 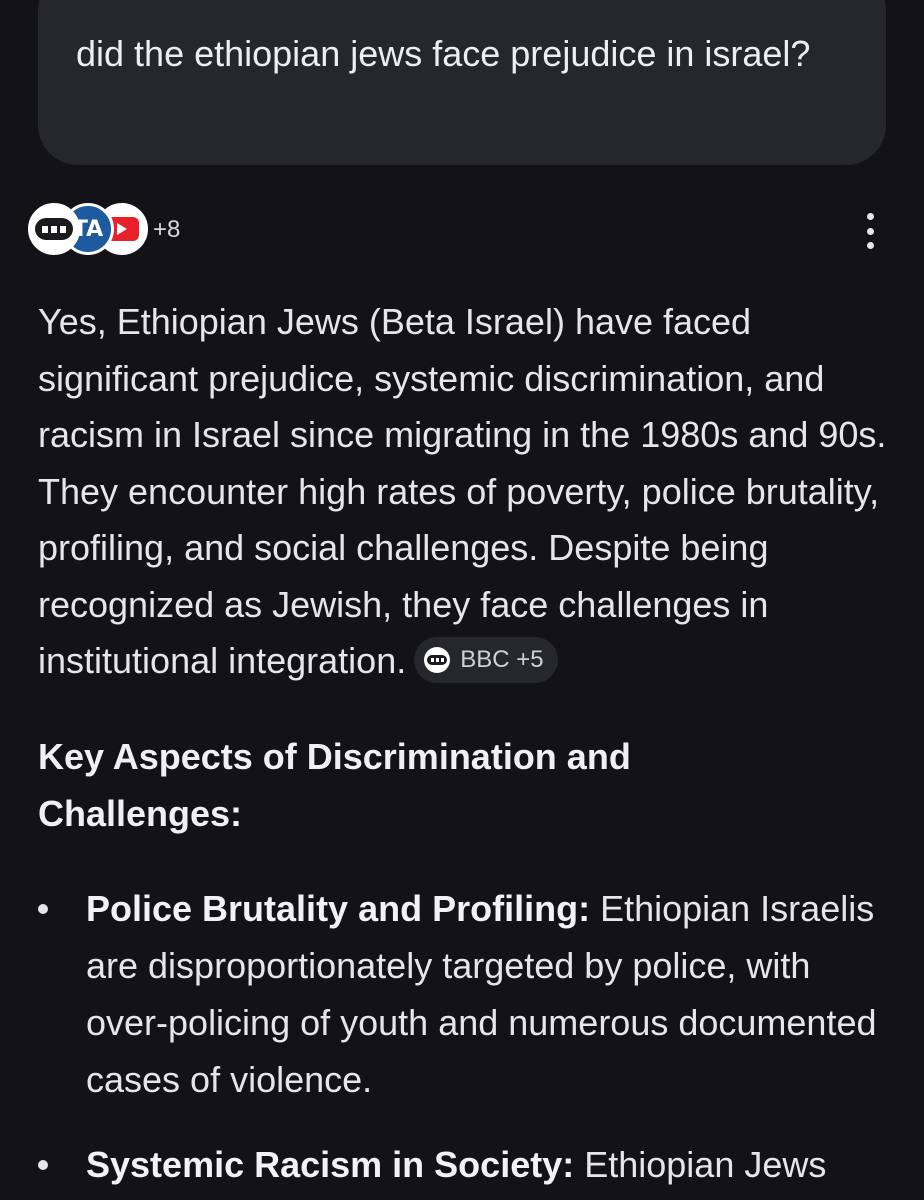 What do you see at coordinates (458, 230) in the screenshot?
I see `sources-row: TA +8` at bounding box center [458, 230].